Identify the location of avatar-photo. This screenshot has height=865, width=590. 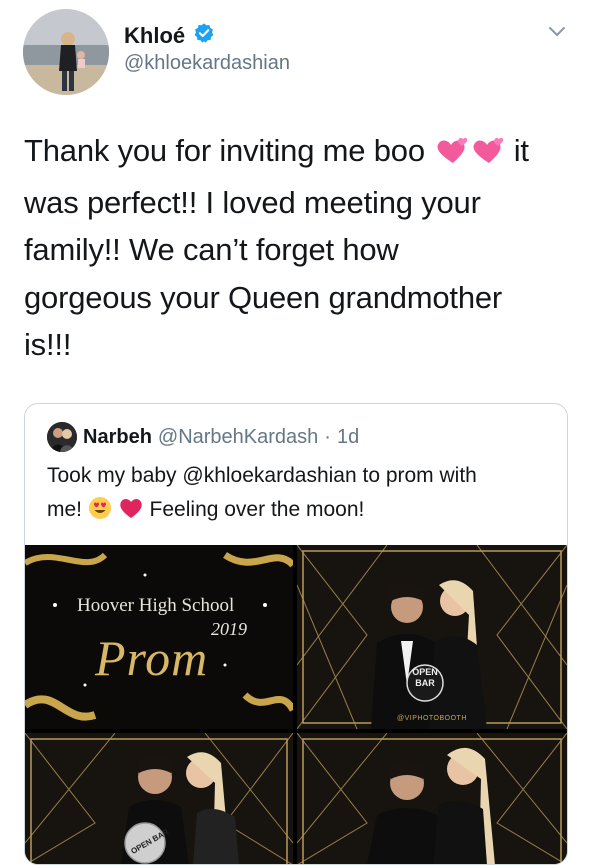
(66, 52).